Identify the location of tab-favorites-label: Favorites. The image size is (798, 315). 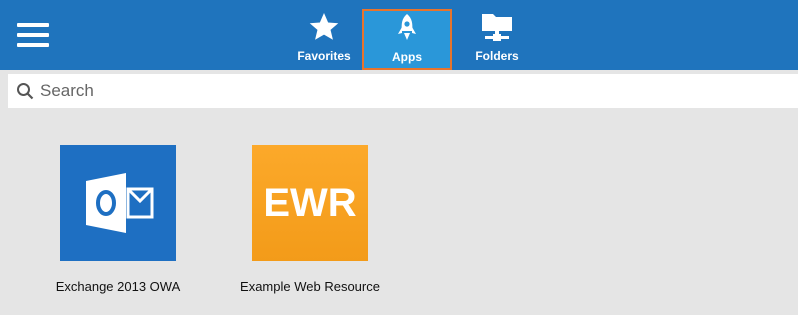
(324, 56).